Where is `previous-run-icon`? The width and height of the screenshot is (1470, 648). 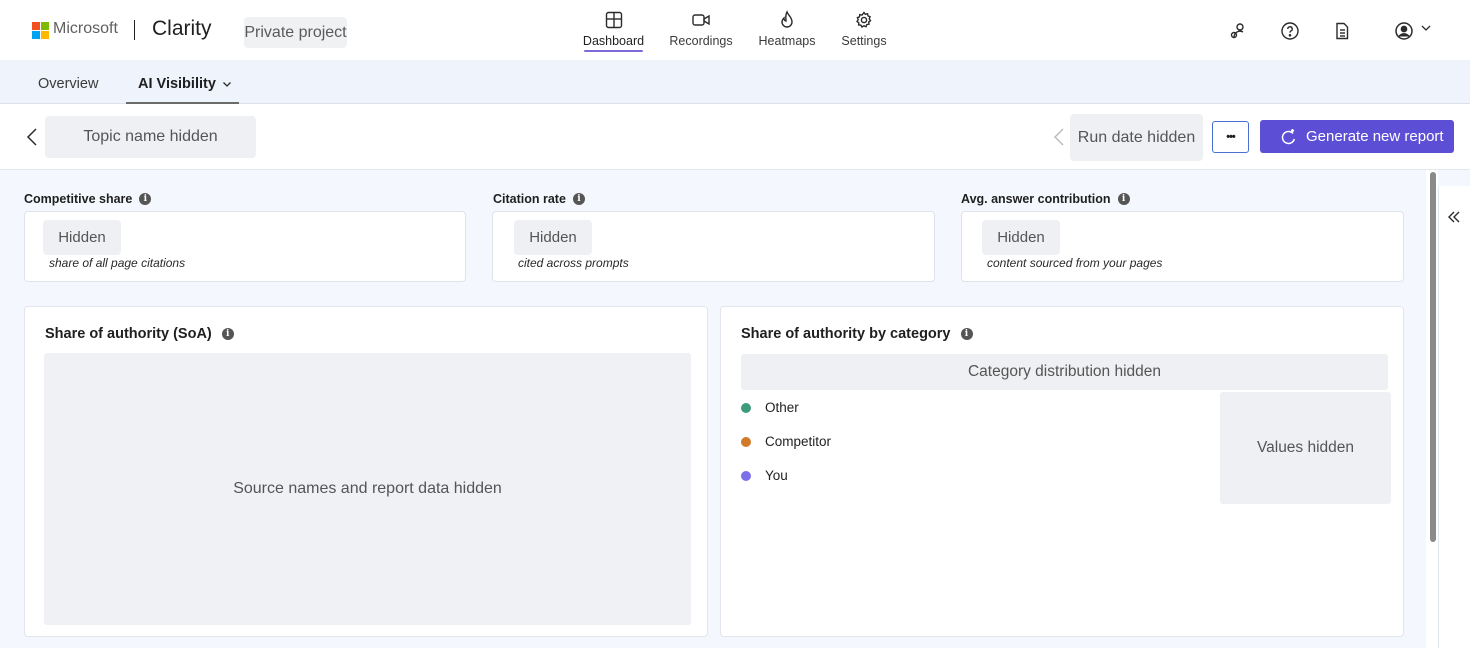
previous-run-icon is located at coordinates (1059, 137).